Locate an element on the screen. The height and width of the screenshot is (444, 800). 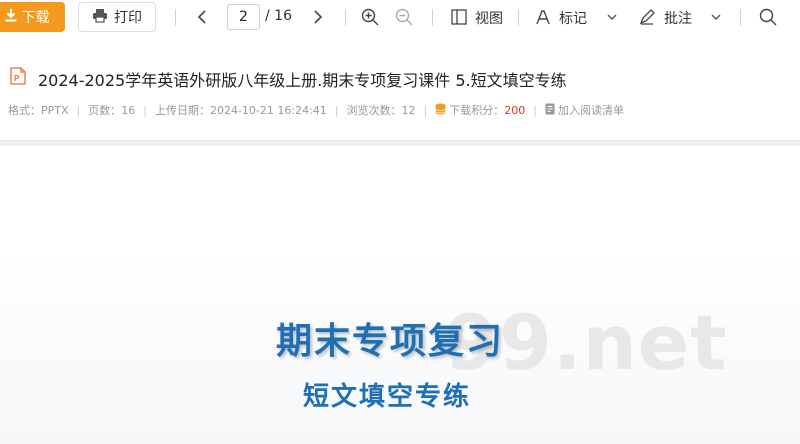
print-button: 打印 is located at coordinates (117, 17).